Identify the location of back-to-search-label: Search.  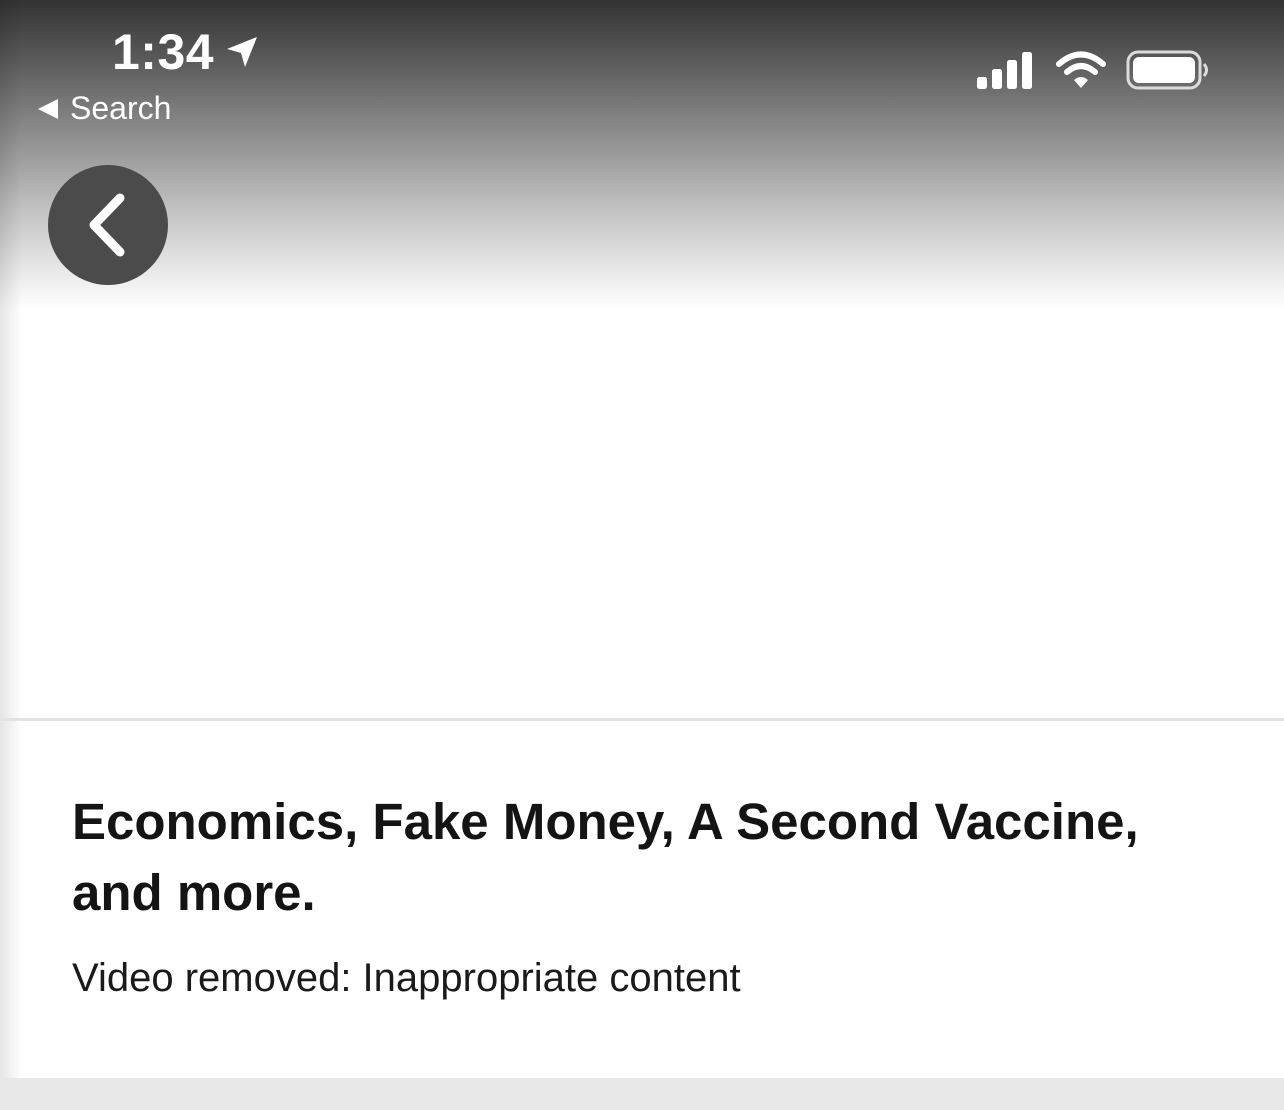
(121, 108).